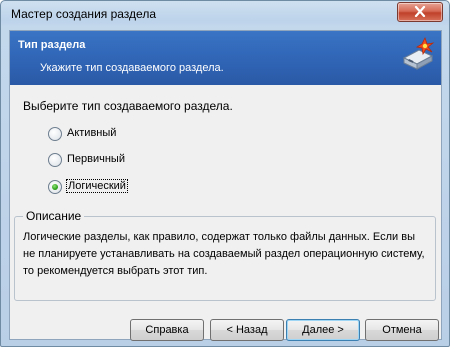  Describe the element at coordinates (323, 330) in the screenshot. I see `next-button: Далее >` at that location.